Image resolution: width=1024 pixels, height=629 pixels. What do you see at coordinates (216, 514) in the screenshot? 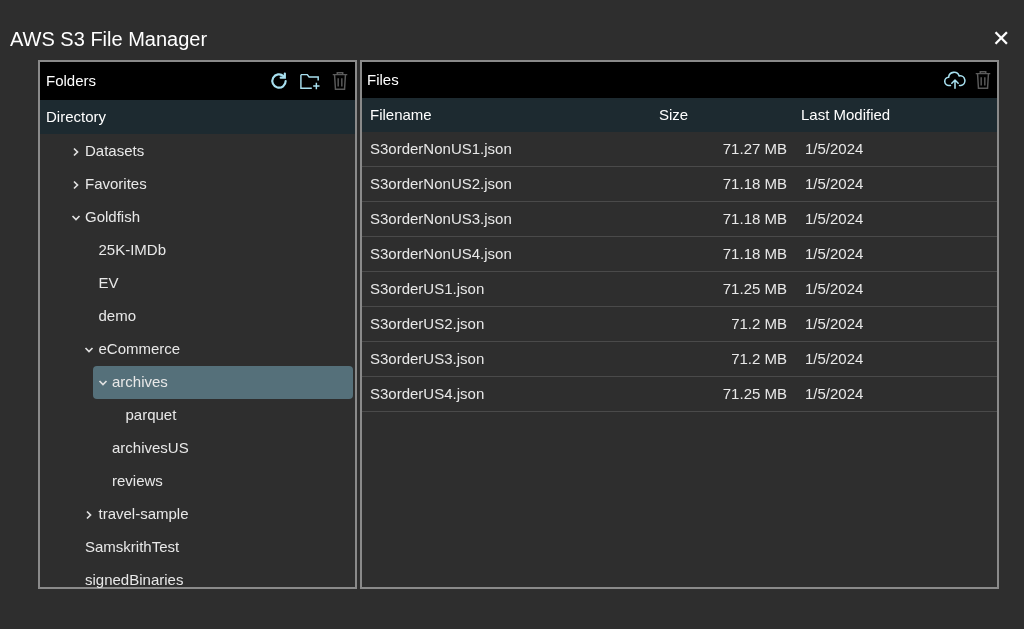
I see `tree-item: travel-sample` at bounding box center [216, 514].